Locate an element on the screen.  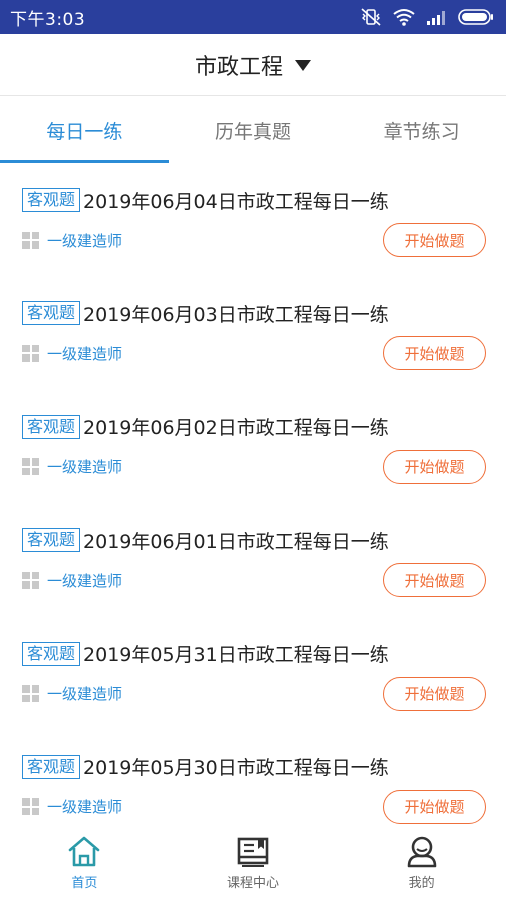
item-title: 2019年06月04日市政工程每日一练 is located at coordinates (236, 201).